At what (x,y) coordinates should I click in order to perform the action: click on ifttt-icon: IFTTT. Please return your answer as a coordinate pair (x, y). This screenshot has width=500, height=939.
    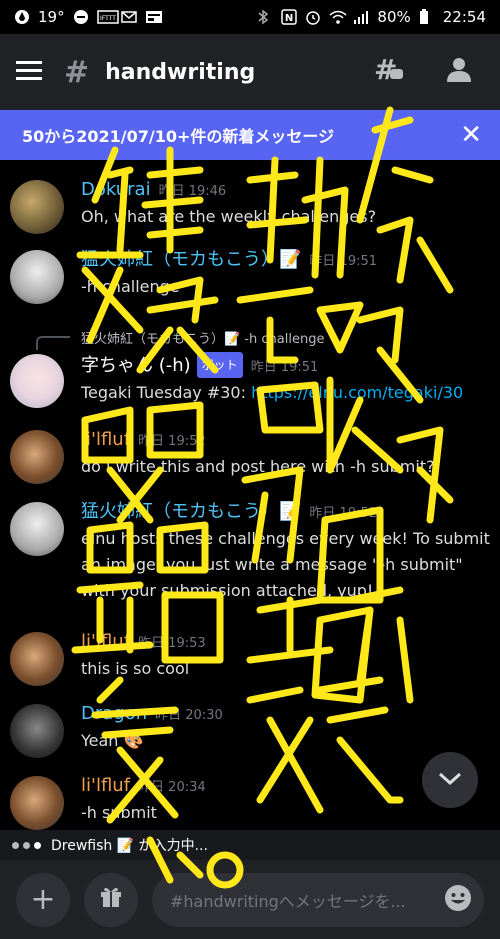
    Looking at the image, I should click on (107, 17).